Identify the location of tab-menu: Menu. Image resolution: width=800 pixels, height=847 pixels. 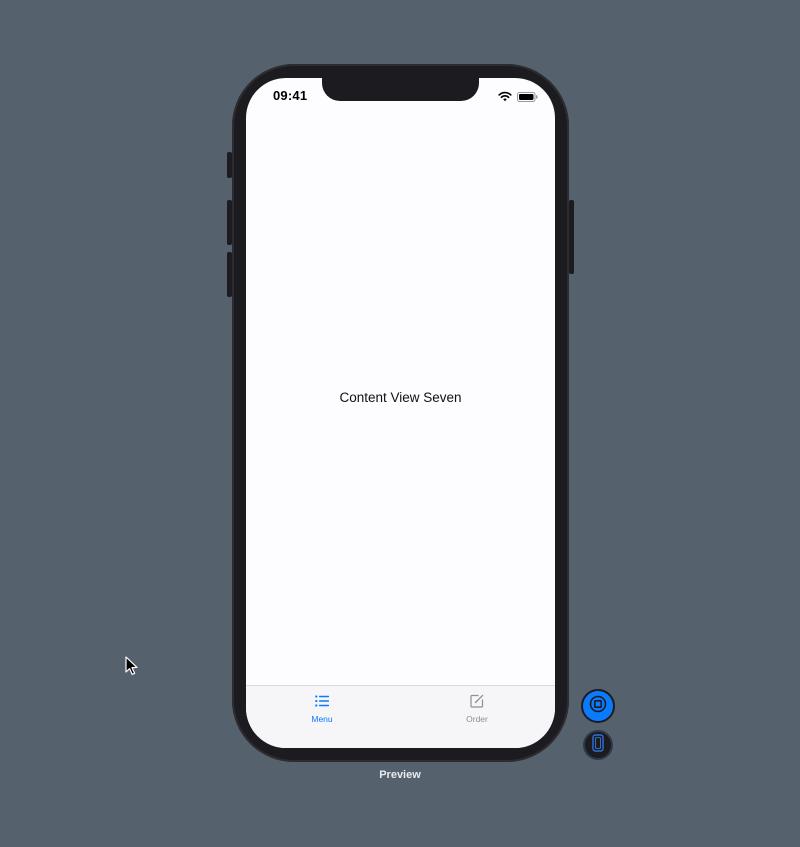
(322, 708).